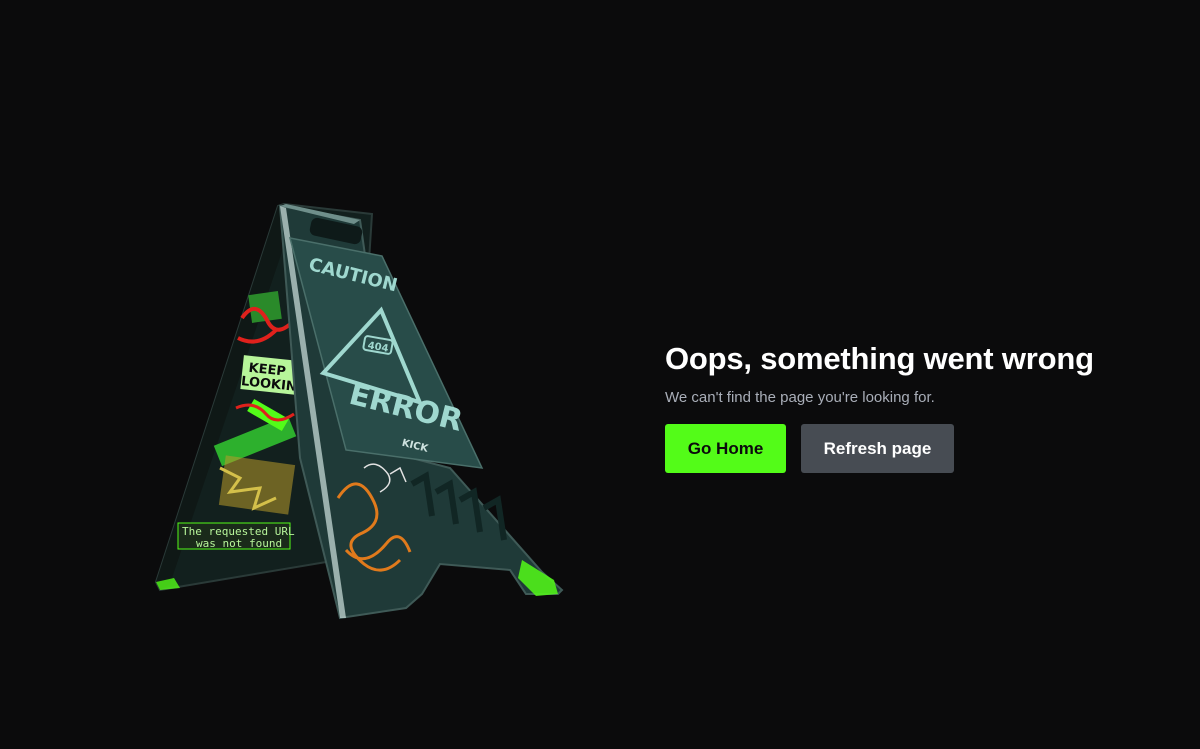 The height and width of the screenshot is (749, 1200). I want to click on error-actions: Go Home Refresh page, so click(905, 448).